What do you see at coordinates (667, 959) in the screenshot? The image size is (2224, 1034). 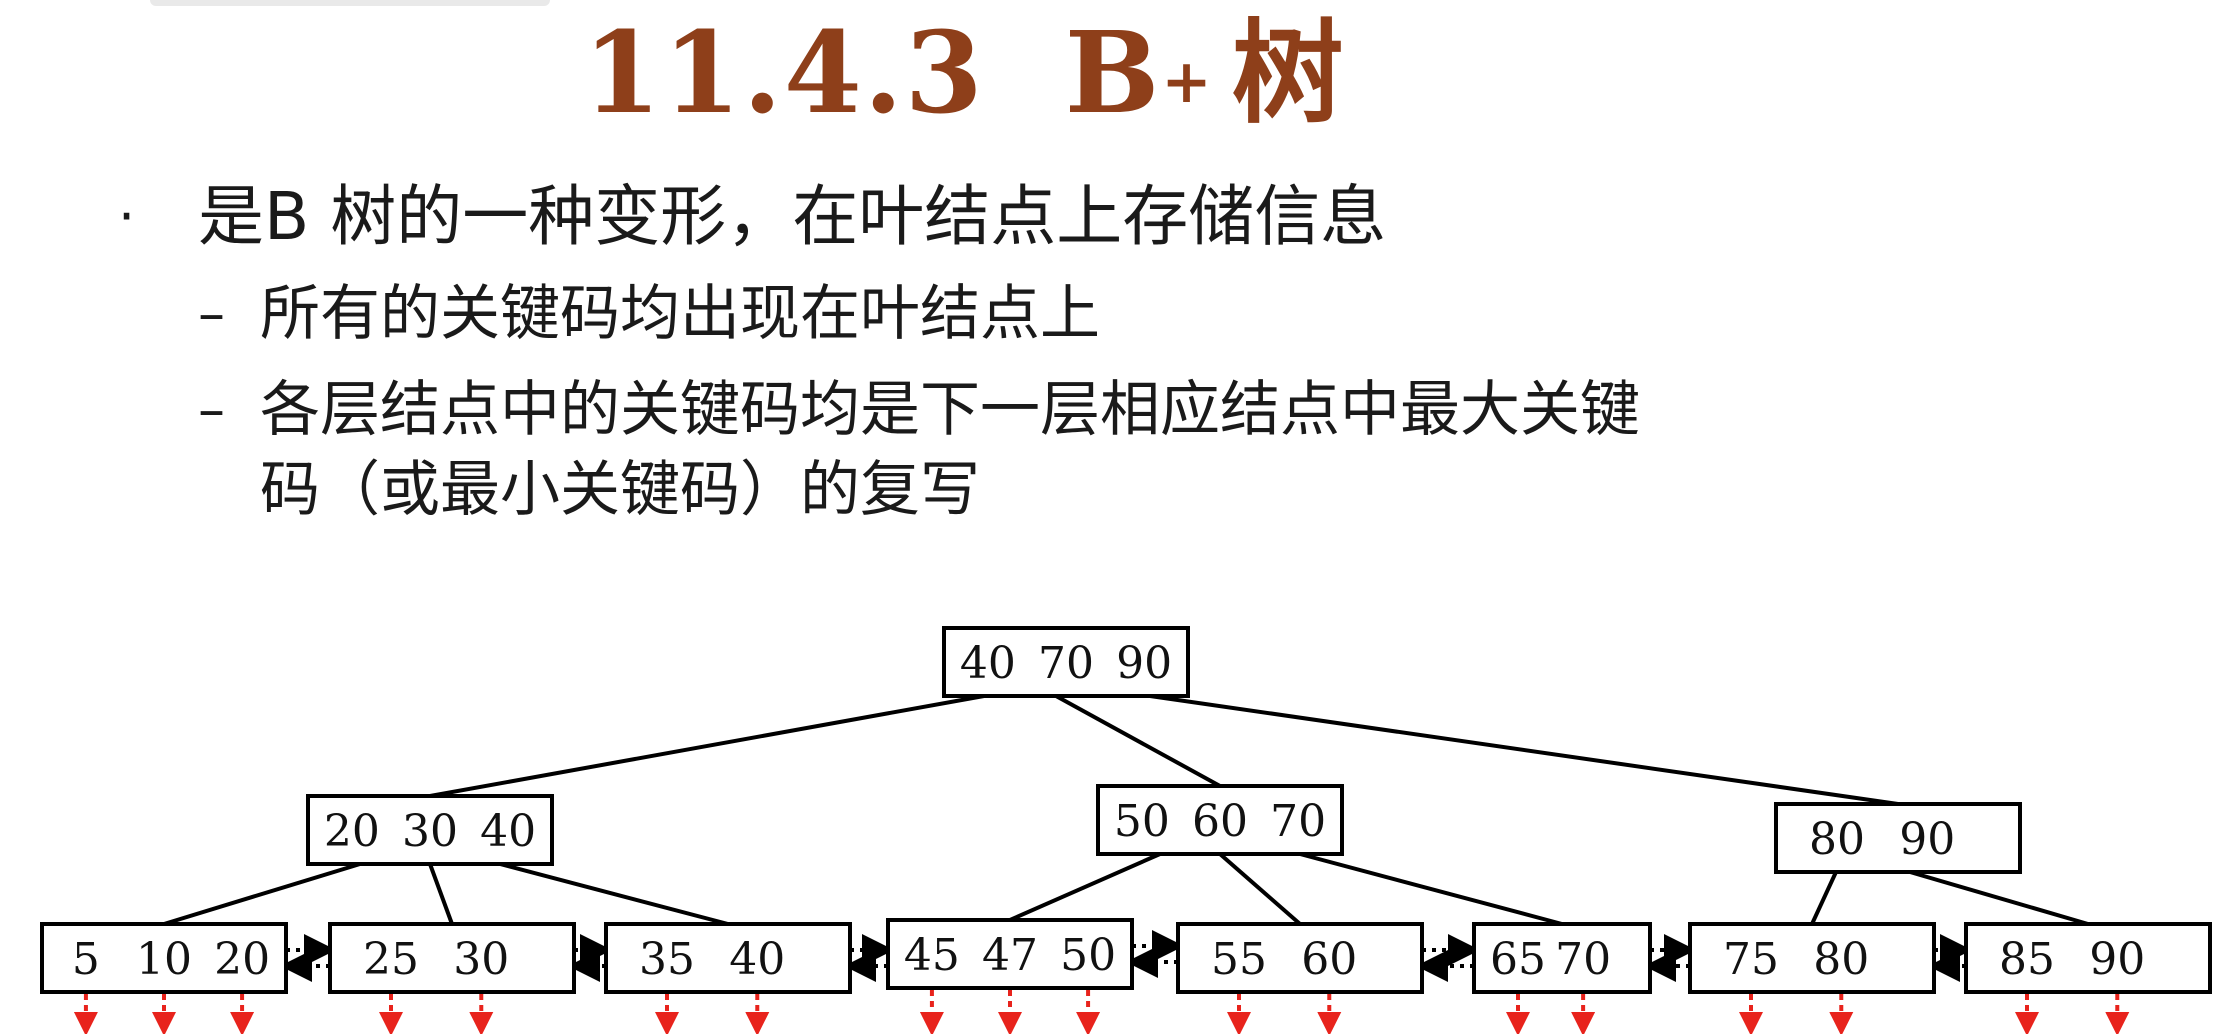 I see `leaf-node-key: 35` at bounding box center [667, 959].